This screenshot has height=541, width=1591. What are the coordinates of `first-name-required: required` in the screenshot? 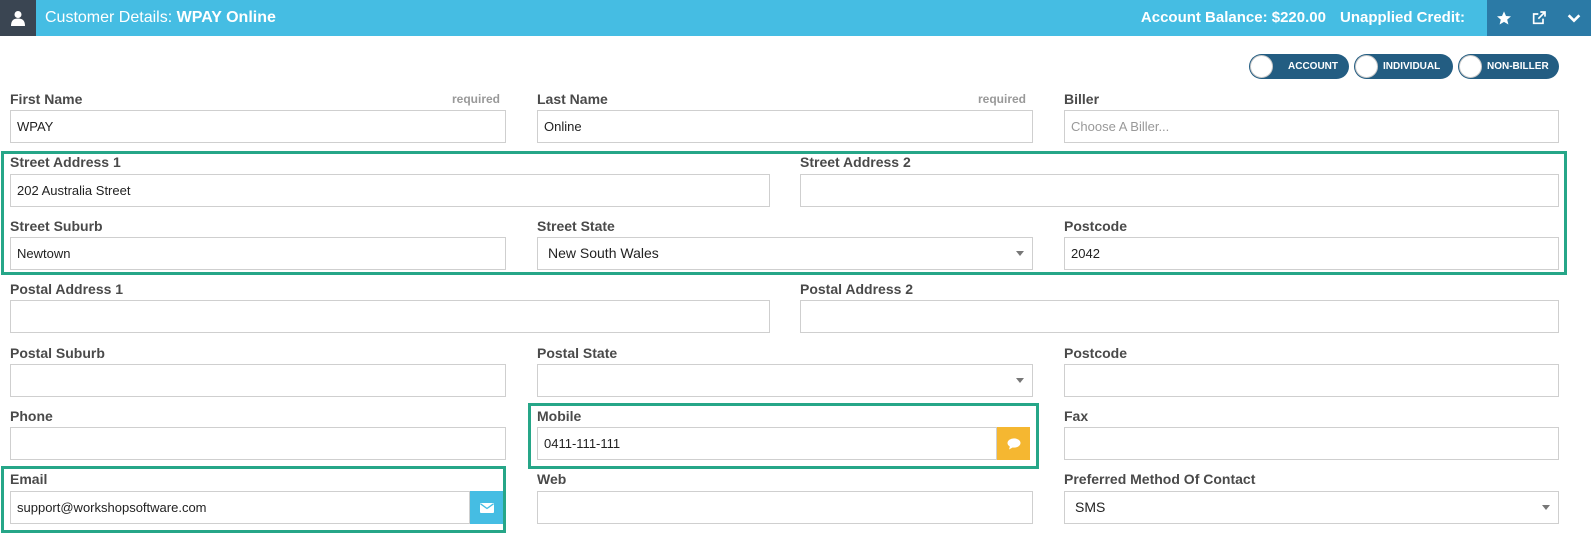 It's located at (476, 99).